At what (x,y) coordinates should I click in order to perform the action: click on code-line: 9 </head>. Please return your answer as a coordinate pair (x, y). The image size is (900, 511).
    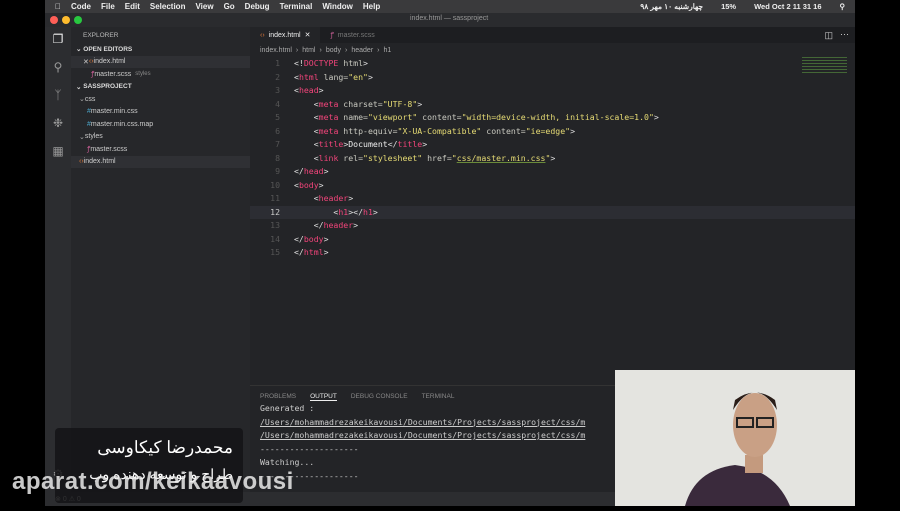
    Looking at the image, I should click on (552, 172).